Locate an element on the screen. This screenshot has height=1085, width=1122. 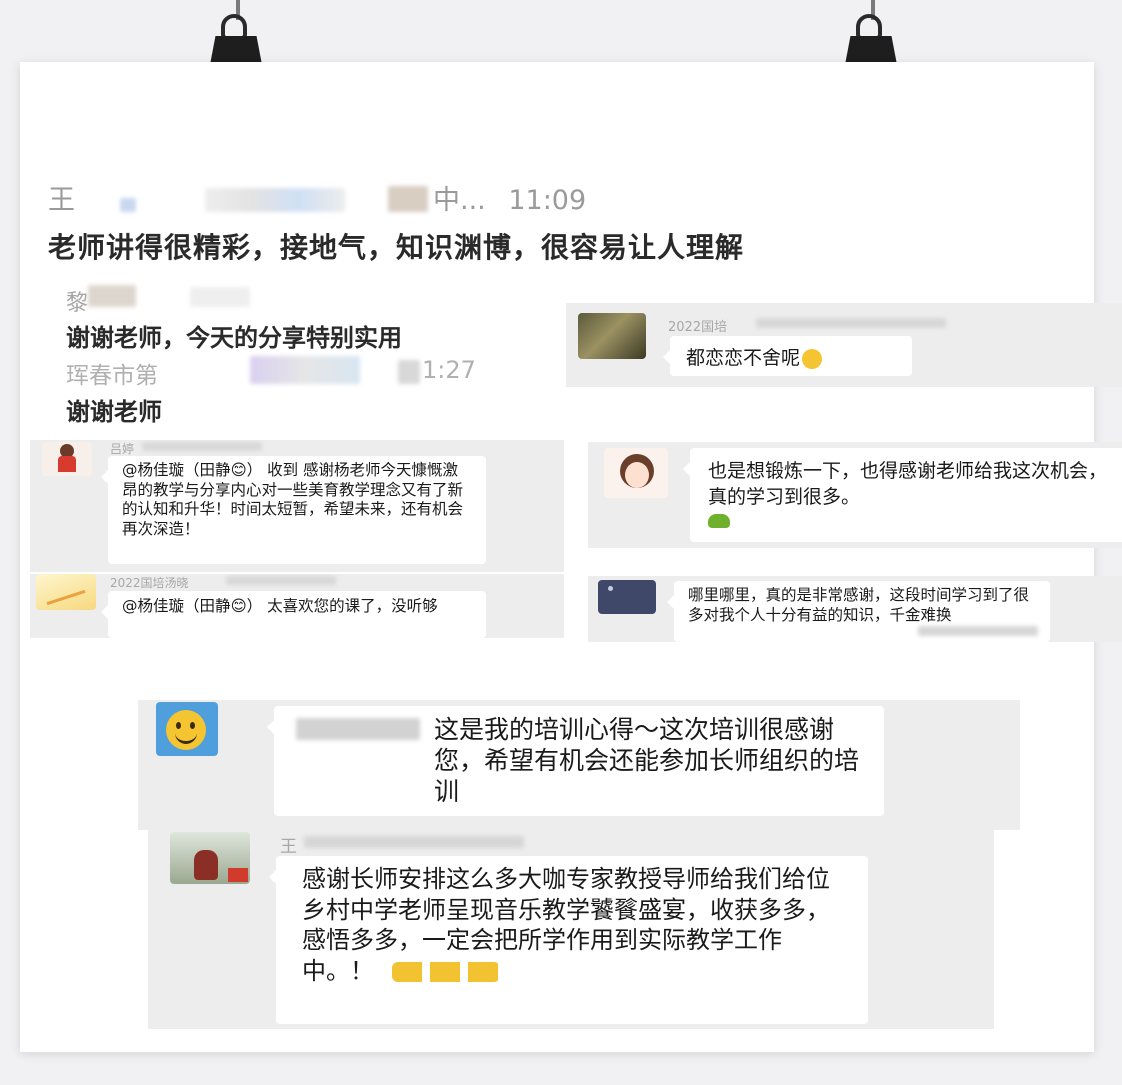
chat-card-c: 也是想锻炼一下，也得感谢老师给我这次机会，真的学习到很多。 is located at coordinates (855, 495).